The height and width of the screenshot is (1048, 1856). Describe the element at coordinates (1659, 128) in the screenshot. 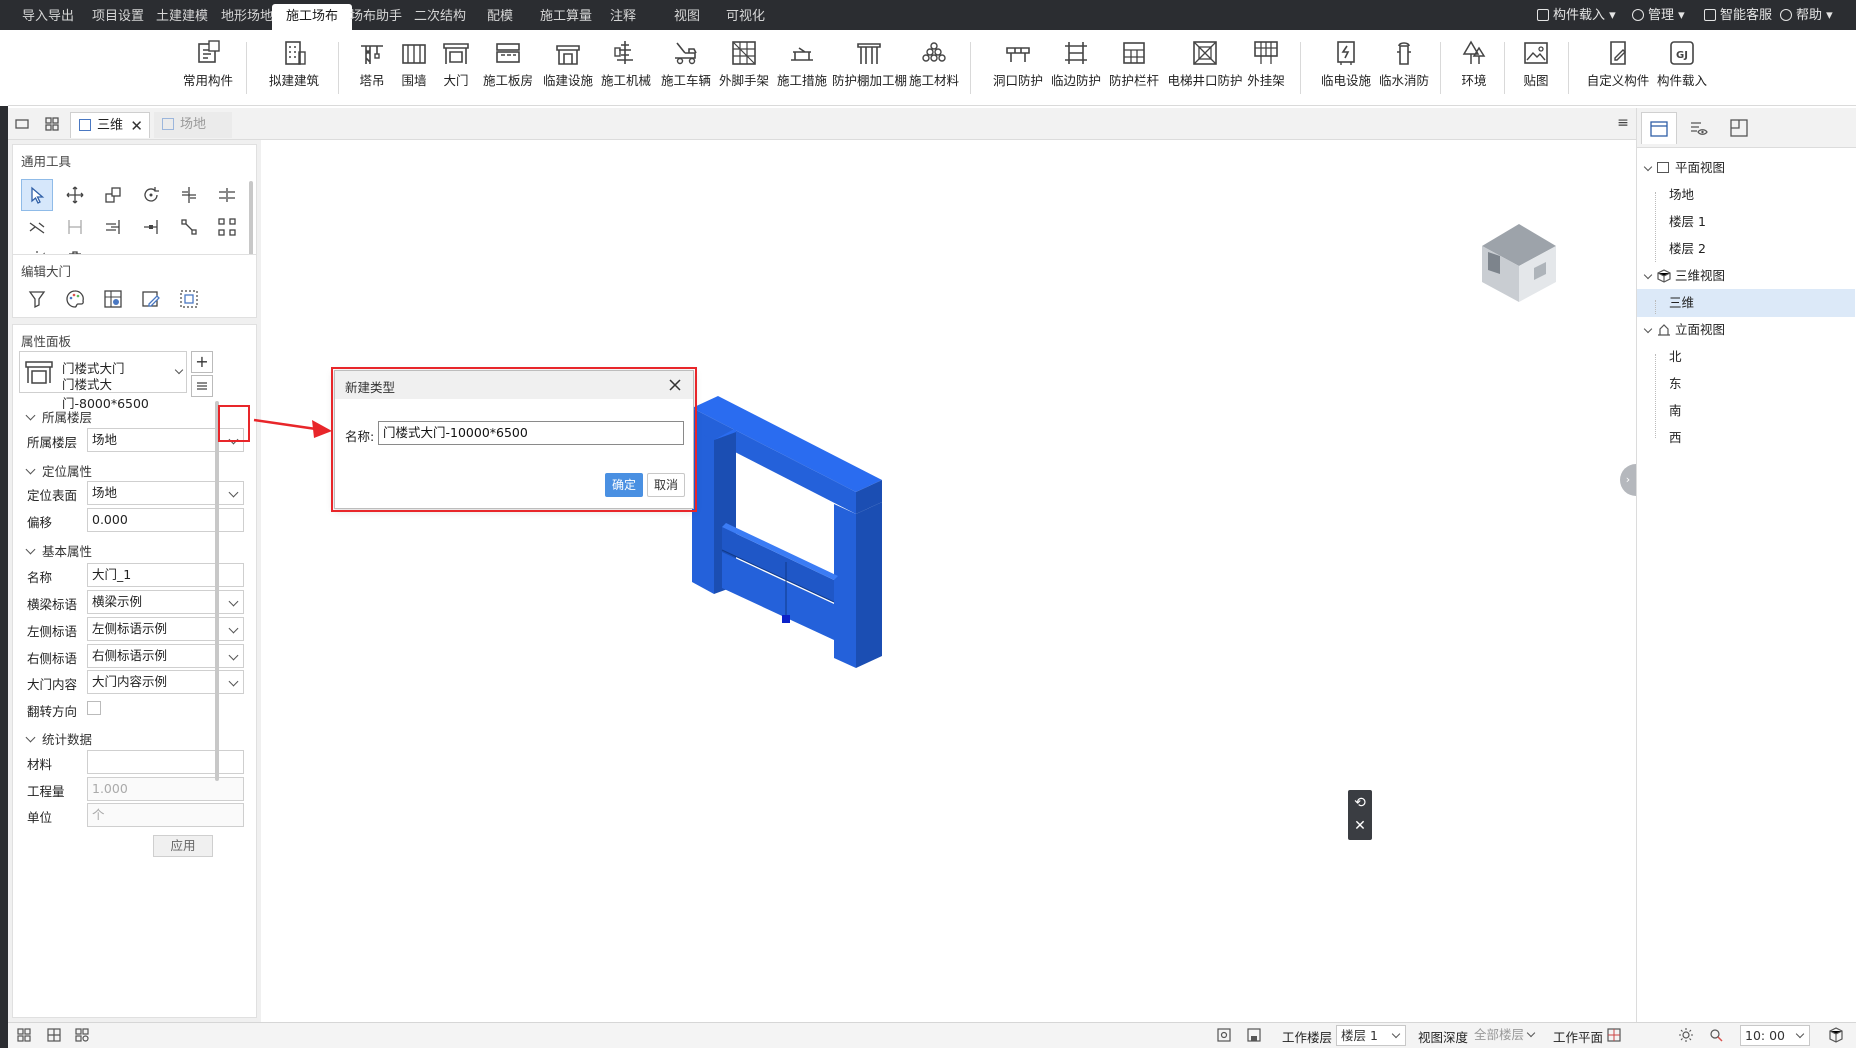

I see `tab-views` at that location.